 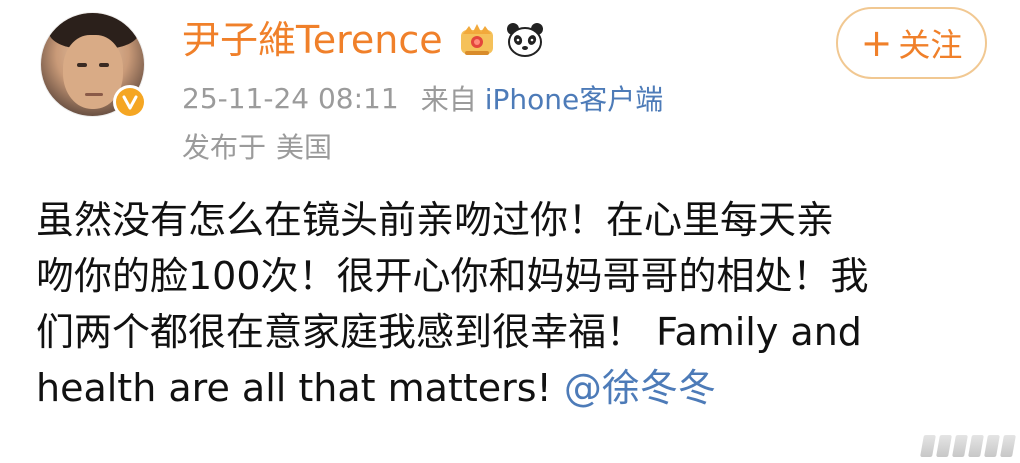 I want to click on post-body-line: 虽然没有怎么在镜头前亲吻过你！在心里每天亲, so click(x=435, y=220).